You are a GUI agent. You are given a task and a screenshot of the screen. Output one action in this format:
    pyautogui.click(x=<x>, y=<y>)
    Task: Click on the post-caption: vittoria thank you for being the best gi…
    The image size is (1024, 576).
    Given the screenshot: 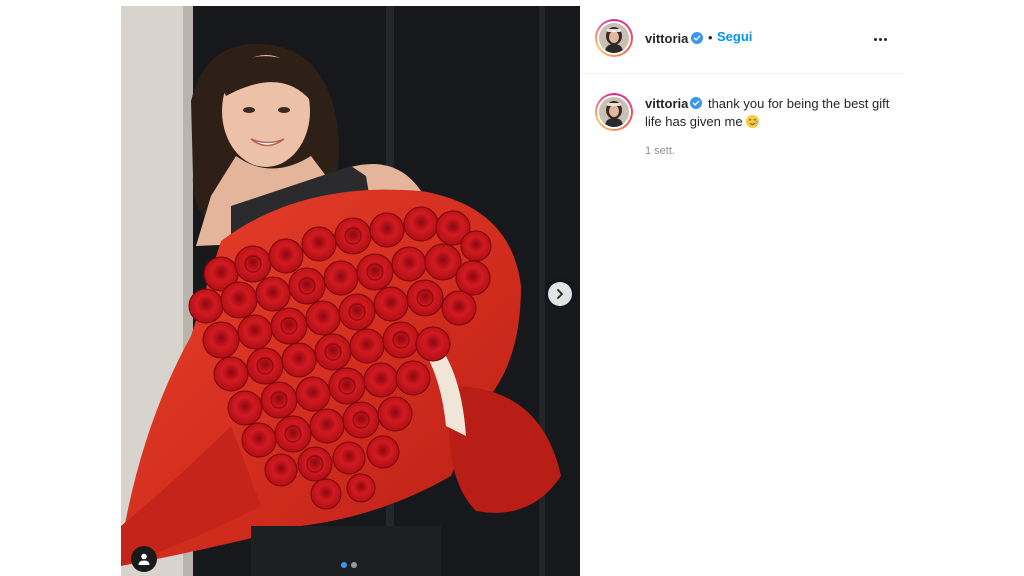 What is the action you would take?
    pyautogui.click(x=770, y=113)
    